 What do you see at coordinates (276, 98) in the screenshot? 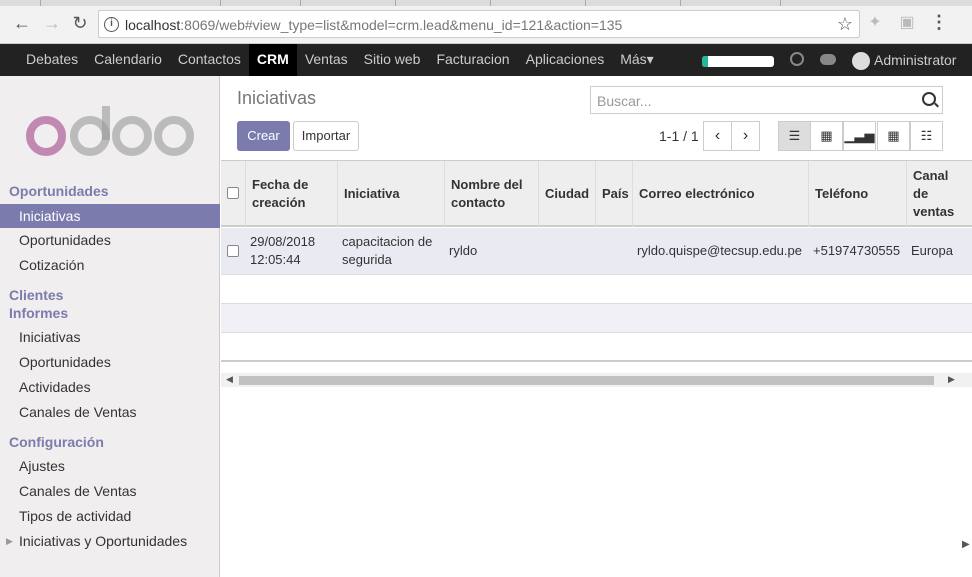
I see `breadcrumb: Iniciativas` at bounding box center [276, 98].